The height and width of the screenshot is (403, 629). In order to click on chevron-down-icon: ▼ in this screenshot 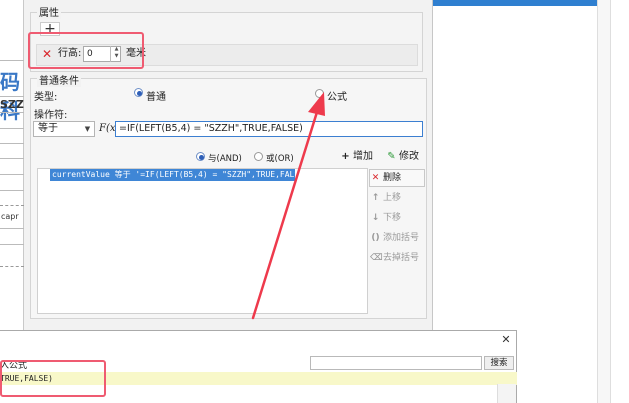, I will do `click(87, 129)`.